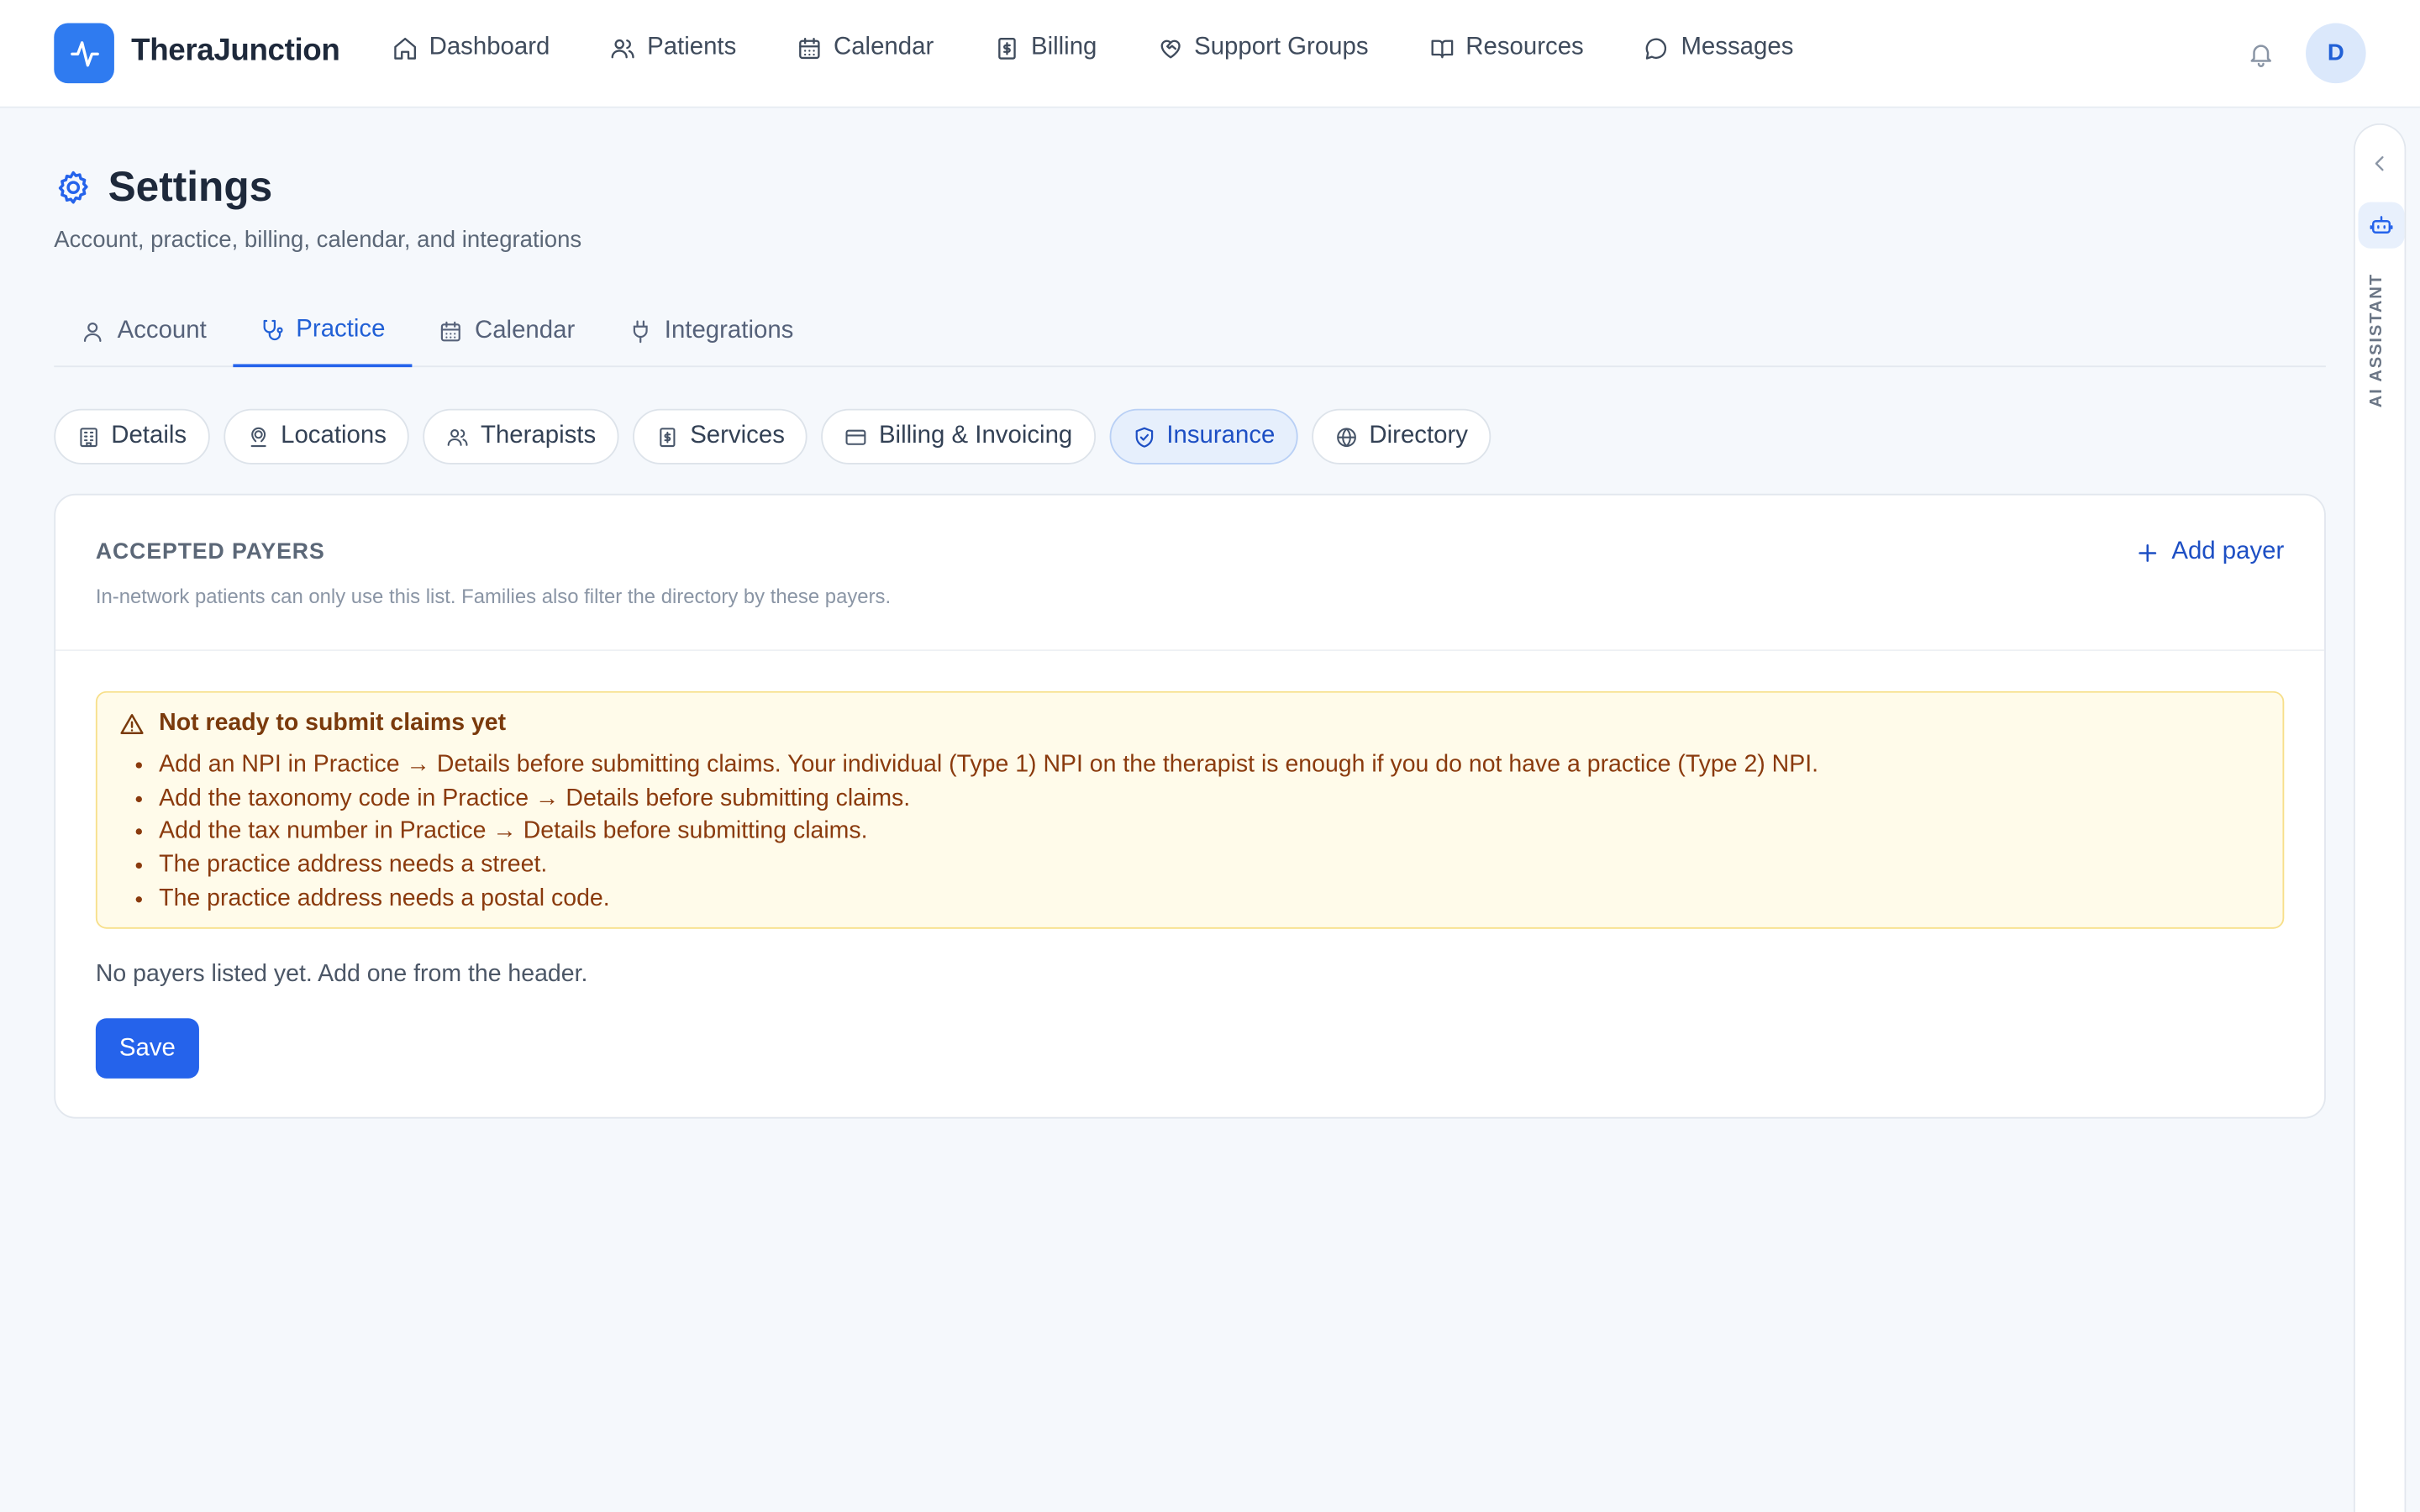 This screenshot has height=1512, width=2420. I want to click on tab-calendar: Calendar, so click(507, 331).